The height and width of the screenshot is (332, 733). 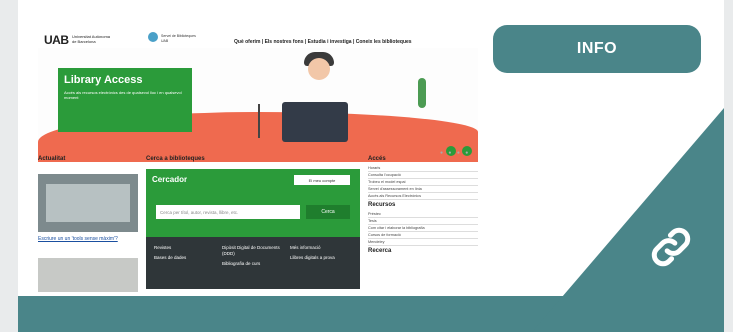 I want to click on search-button: Cerca, so click(x=328, y=212).